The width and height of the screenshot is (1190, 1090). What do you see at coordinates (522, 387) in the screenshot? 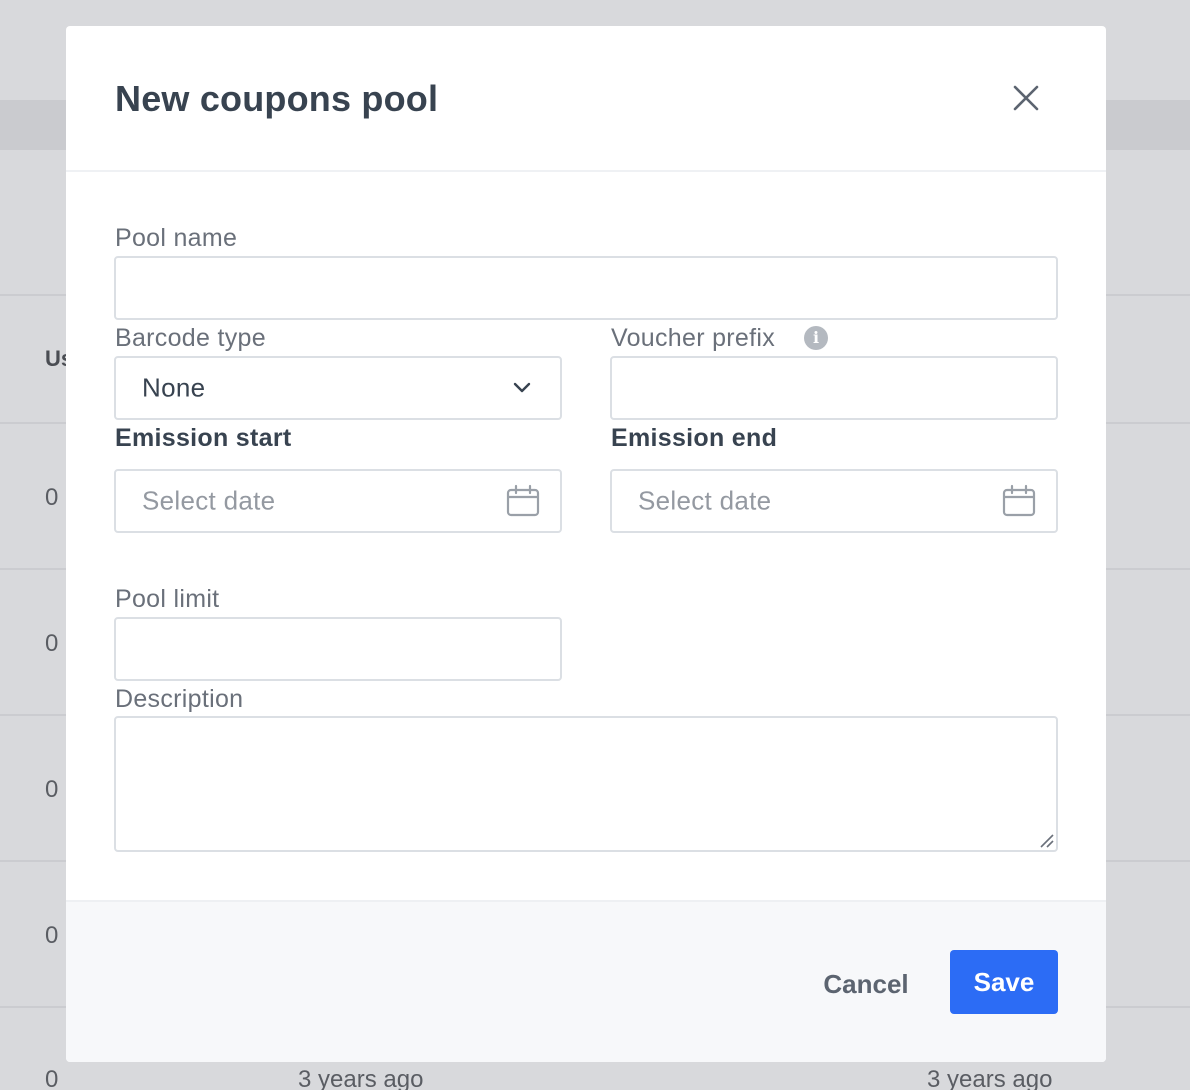
I see `chevron-down-icon` at bounding box center [522, 387].